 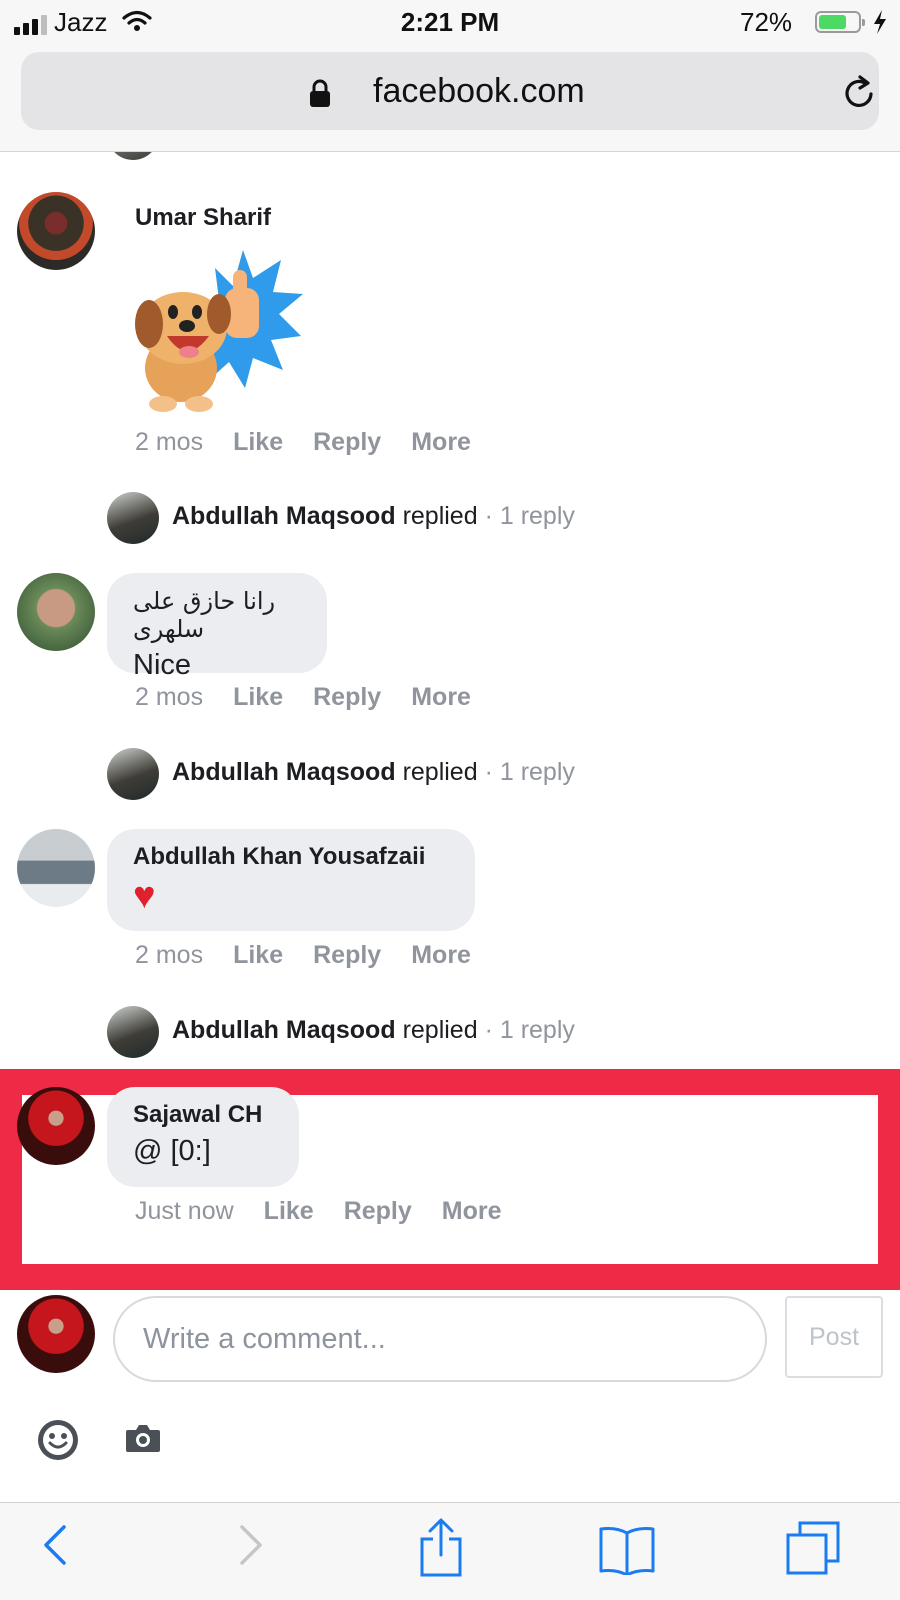 What do you see at coordinates (860, 92) in the screenshot?
I see `reload-icon` at bounding box center [860, 92].